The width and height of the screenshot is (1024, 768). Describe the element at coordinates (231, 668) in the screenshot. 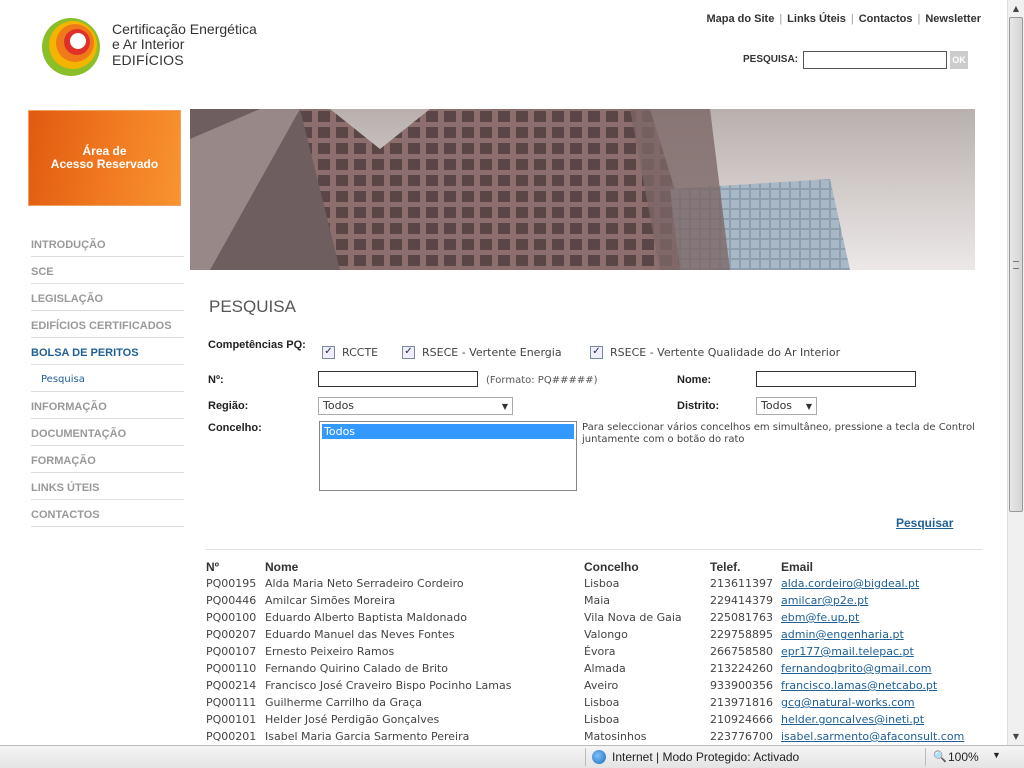

I see `cell-numero: PQ00110` at that location.